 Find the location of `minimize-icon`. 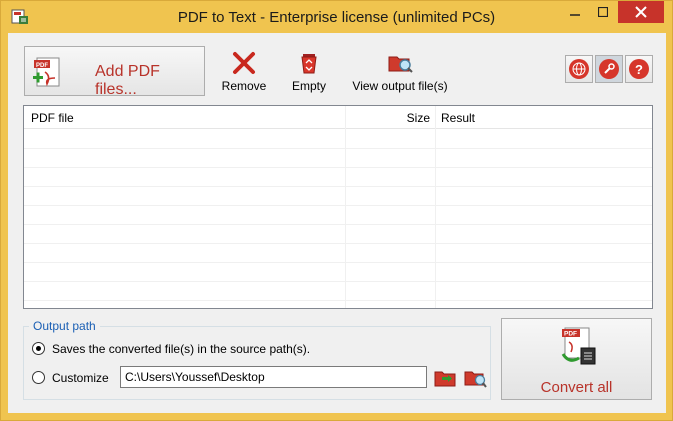

minimize-icon is located at coordinates (575, 15).